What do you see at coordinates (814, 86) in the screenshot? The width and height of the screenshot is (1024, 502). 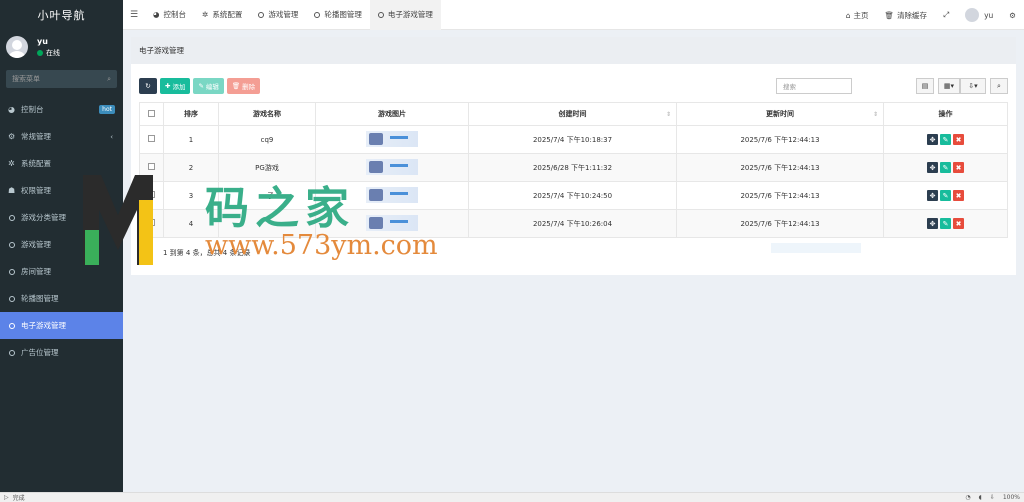 I see `search-input: 搜索` at bounding box center [814, 86].